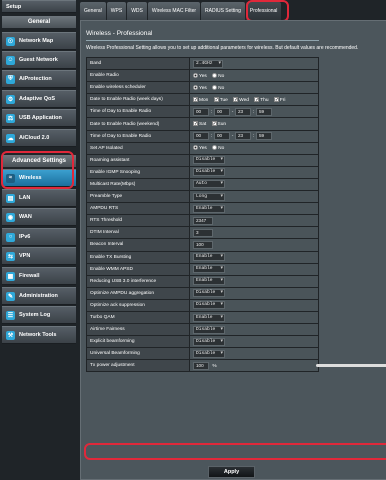 This screenshot has height=480, width=386. Describe the element at coordinates (235, 451) in the screenshot. I see `highlight-oval-tx-power` at that location.